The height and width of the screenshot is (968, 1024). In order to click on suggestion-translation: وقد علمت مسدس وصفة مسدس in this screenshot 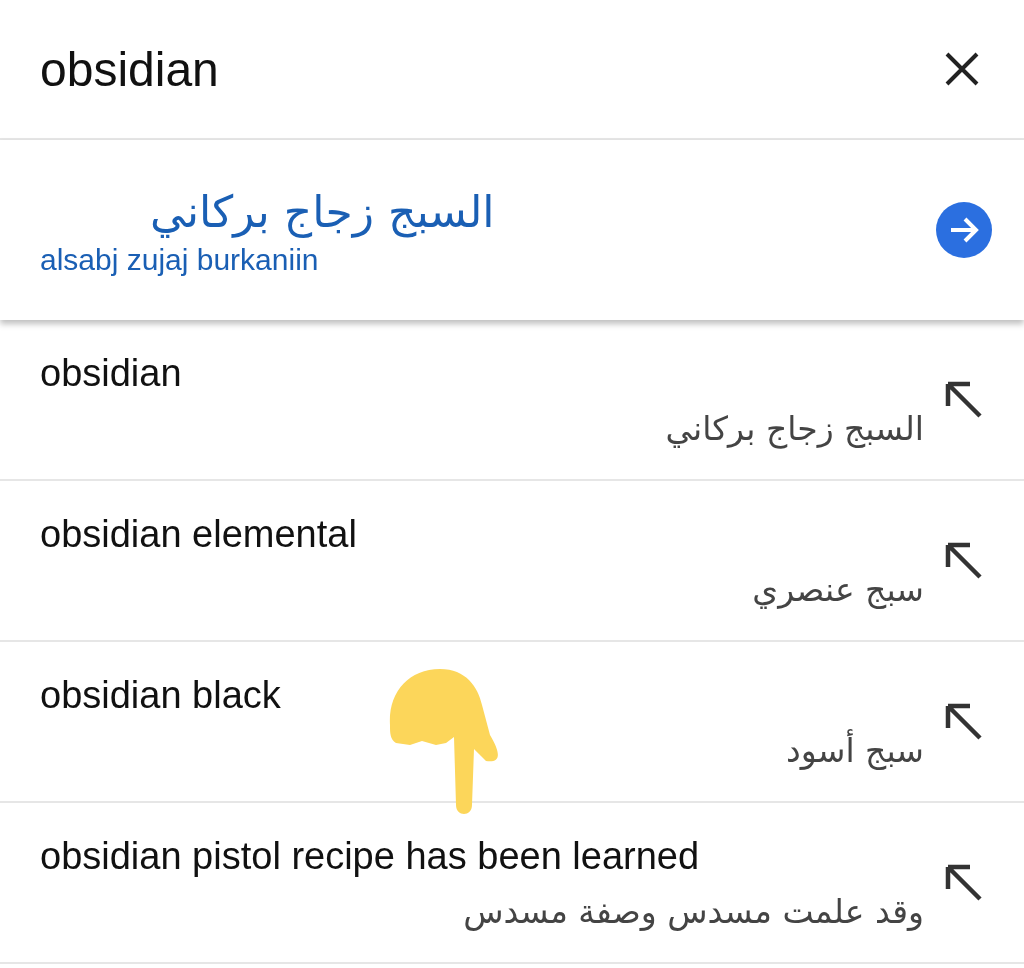, I will do `click(693, 911)`.